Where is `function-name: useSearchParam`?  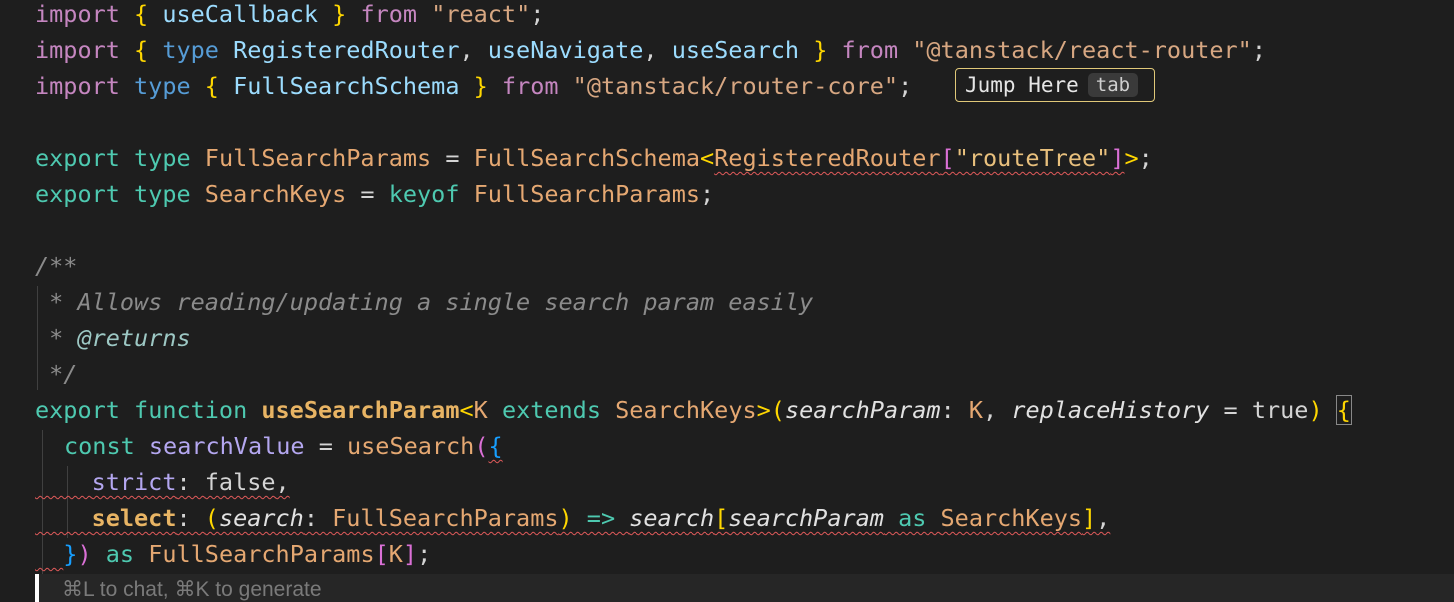
function-name: useSearchParam is located at coordinates (360, 410).